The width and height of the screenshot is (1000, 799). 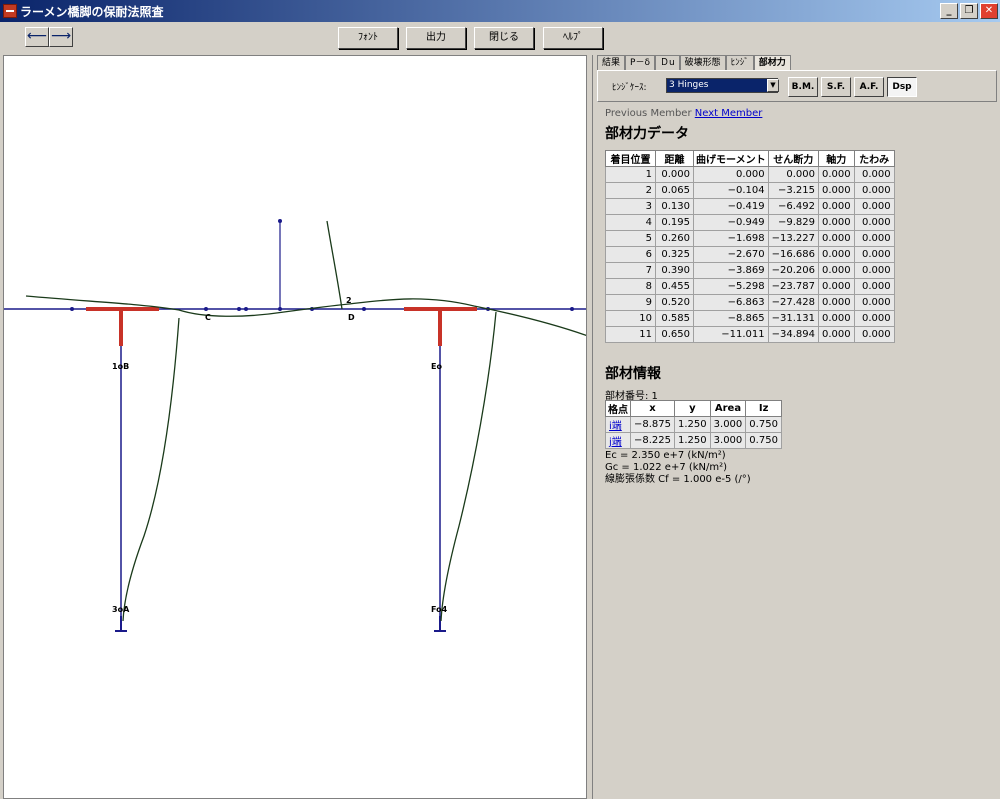 I want to click on thermal-expansion: 線膨張係数 Cf = 1.000 e-5 (/°), so click(x=678, y=479).